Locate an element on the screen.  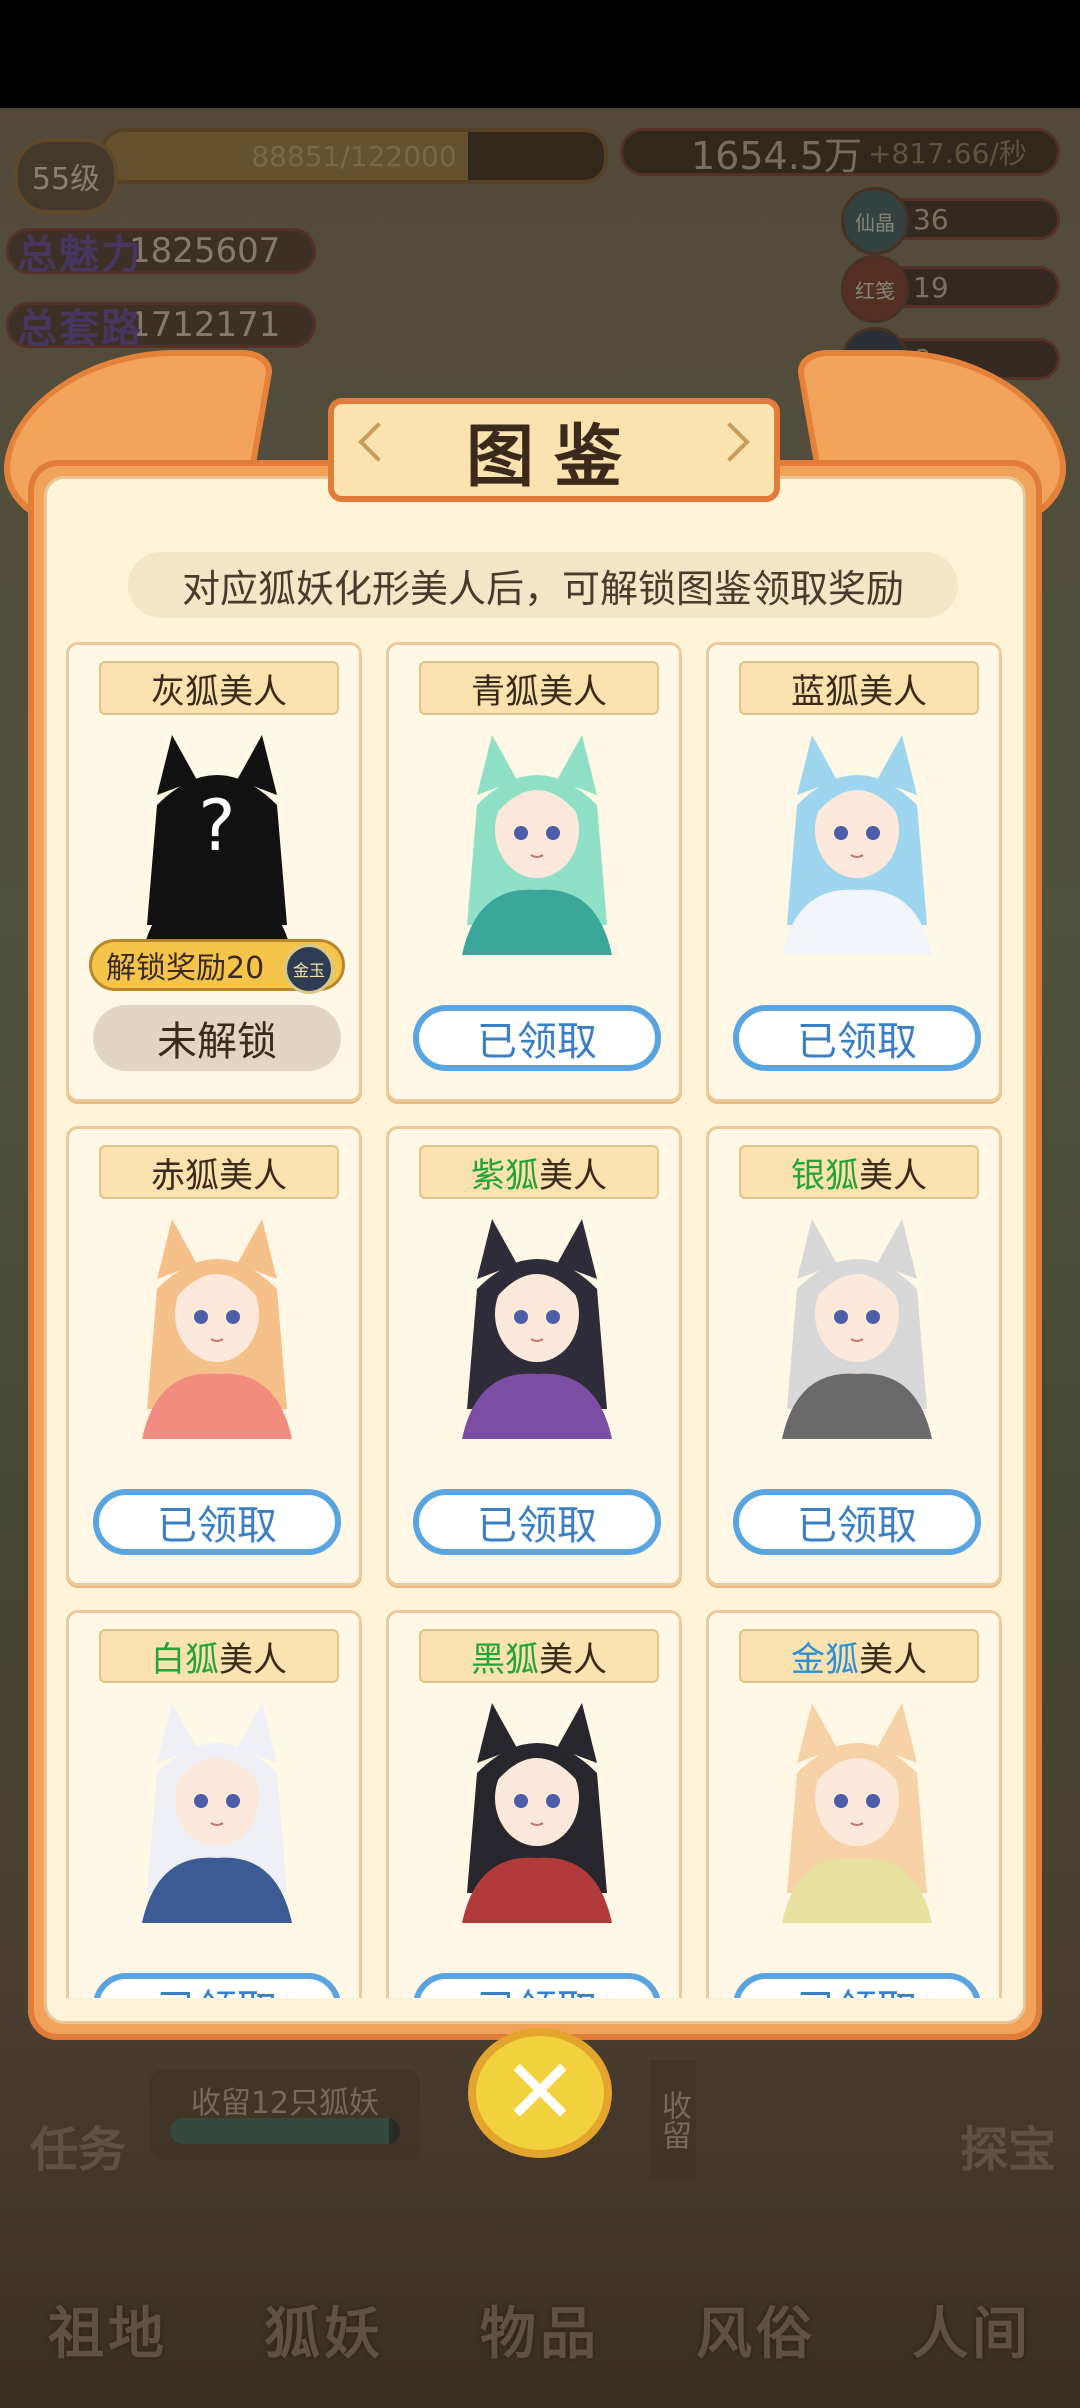
card-title: 赤狐美人 is located at coordinates (219, 1172).